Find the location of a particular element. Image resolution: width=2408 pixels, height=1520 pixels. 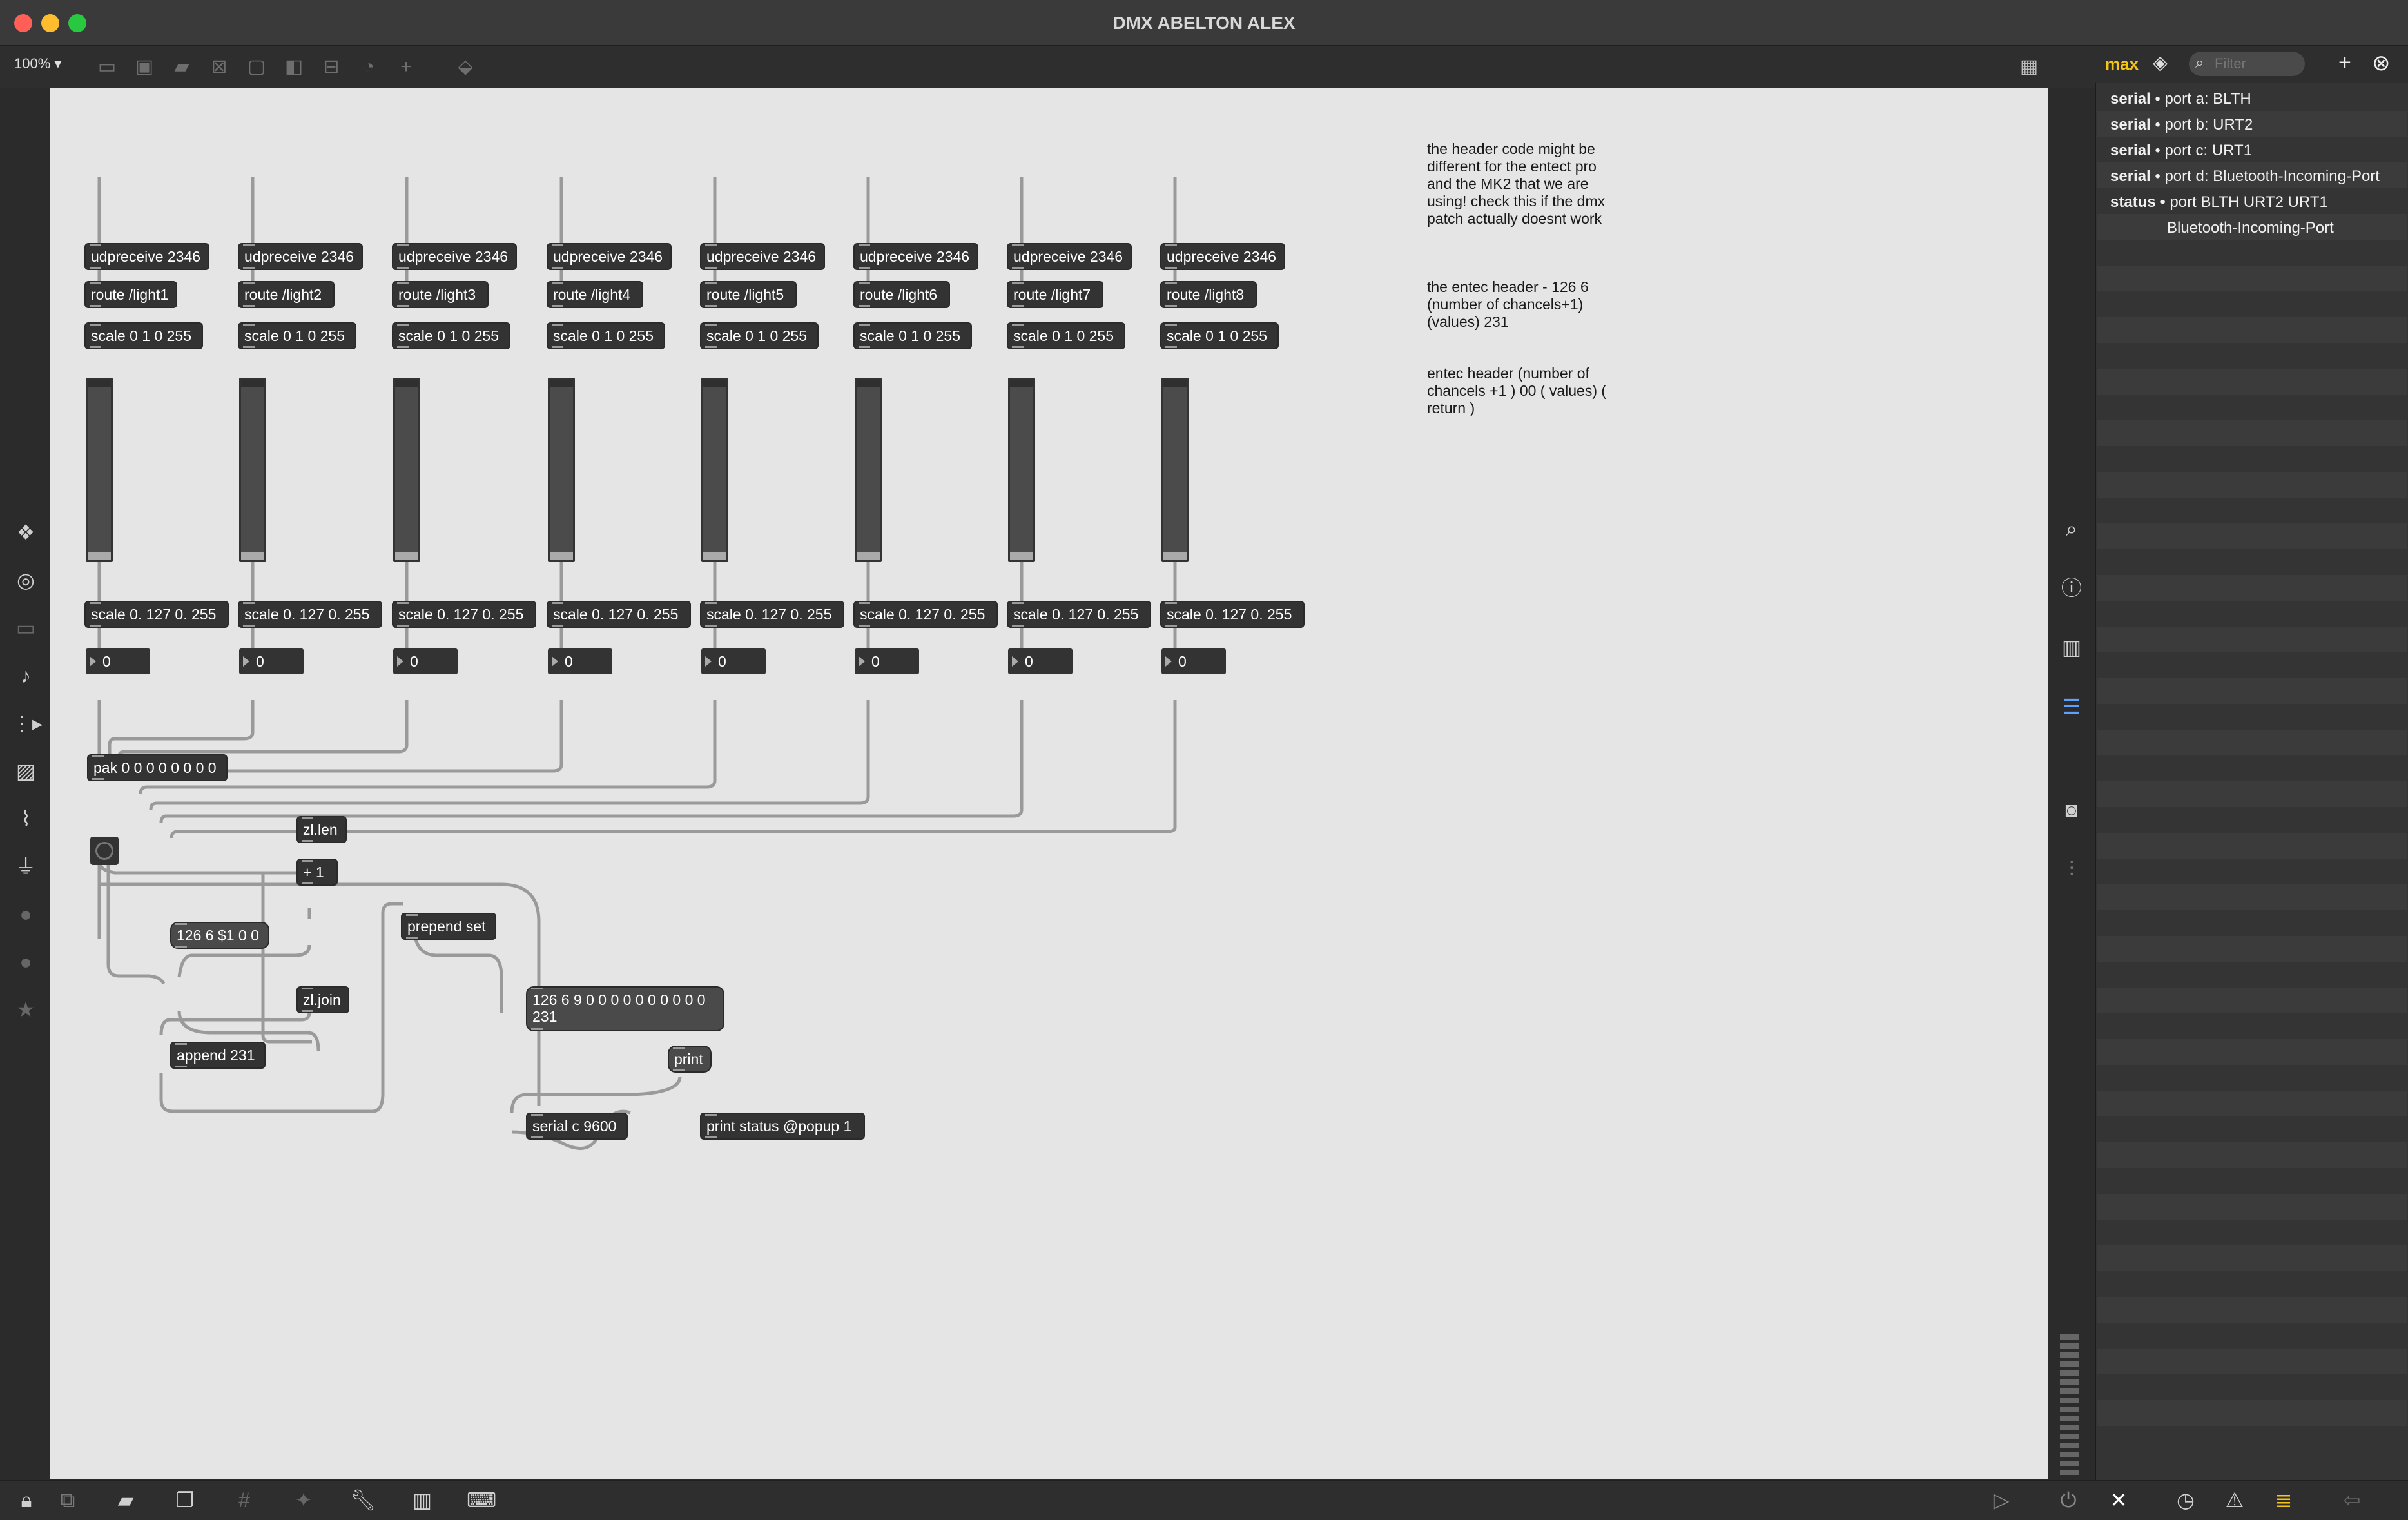

route-object: route /light3 is located at coordinates (440, 294).